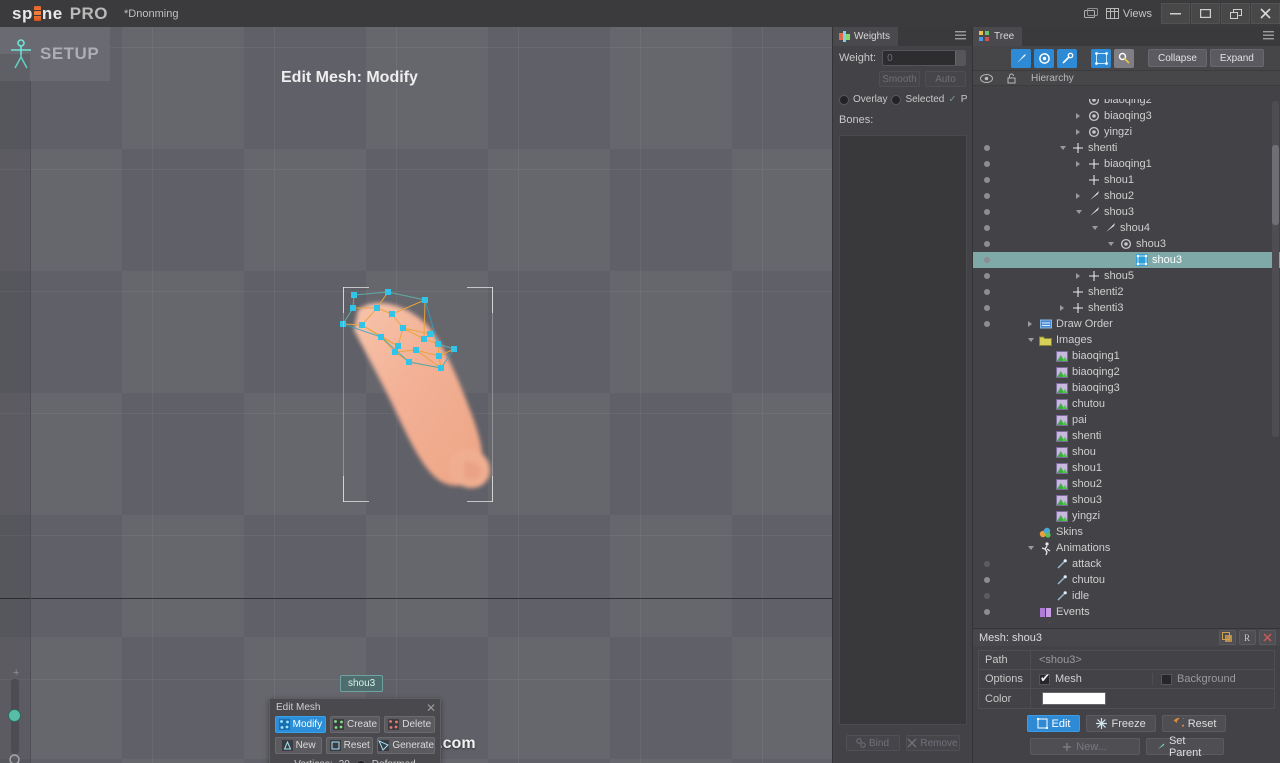 This screenshot has width=1280, height=763. Describe the element at coordinates (960, 58) in the screenshot. I see `weight-spinner` at that location.